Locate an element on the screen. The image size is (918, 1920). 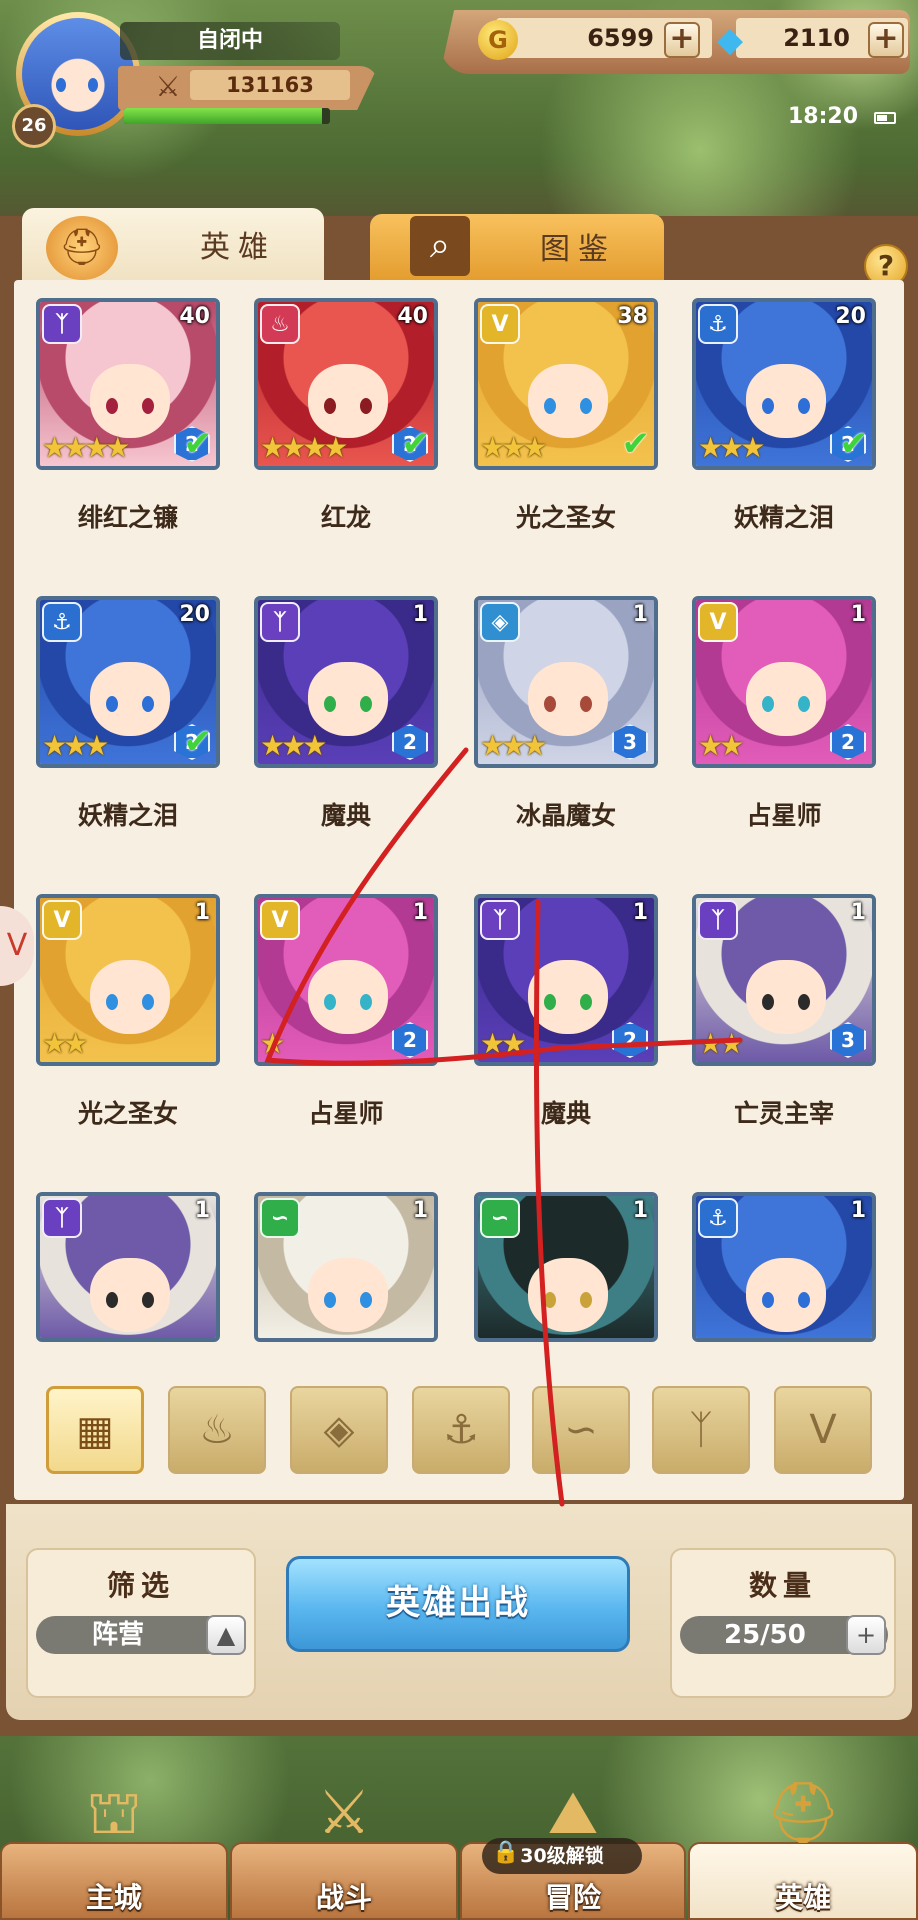
nav-label: 主城 is located at coordinates (113, 1897).